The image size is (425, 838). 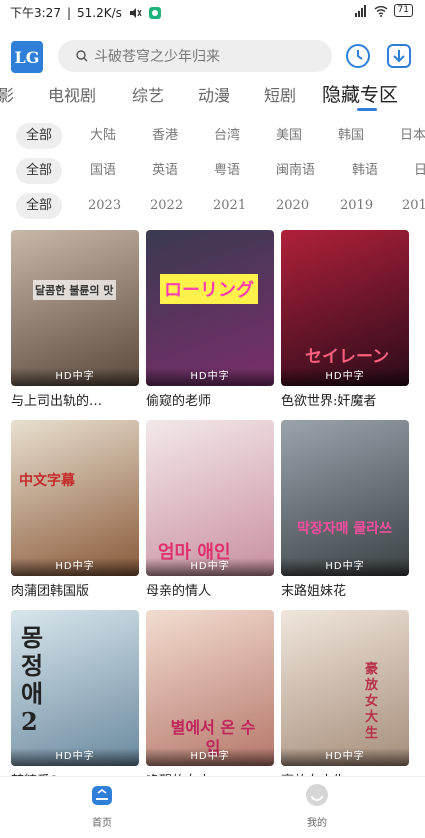 What do you see at coordinates (360, 10) in the screenshot?
I see `signal-icon` at bounding box center [360, 10].